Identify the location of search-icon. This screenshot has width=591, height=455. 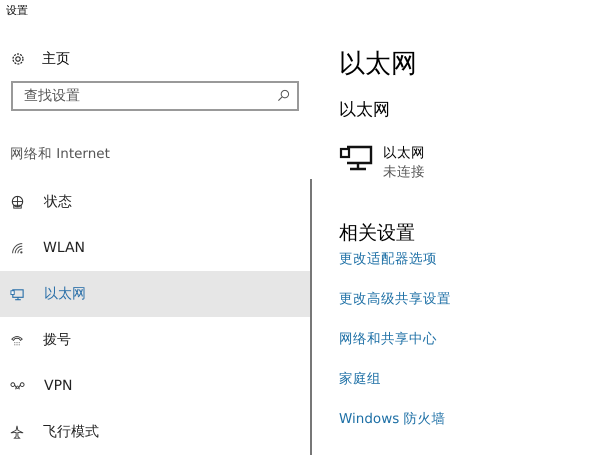
(283, 95).